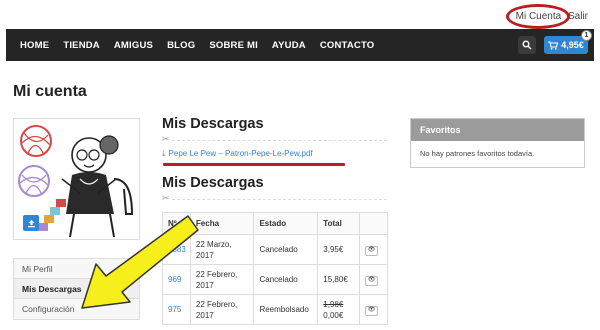  I want to click on search-button, so click(527, 45).